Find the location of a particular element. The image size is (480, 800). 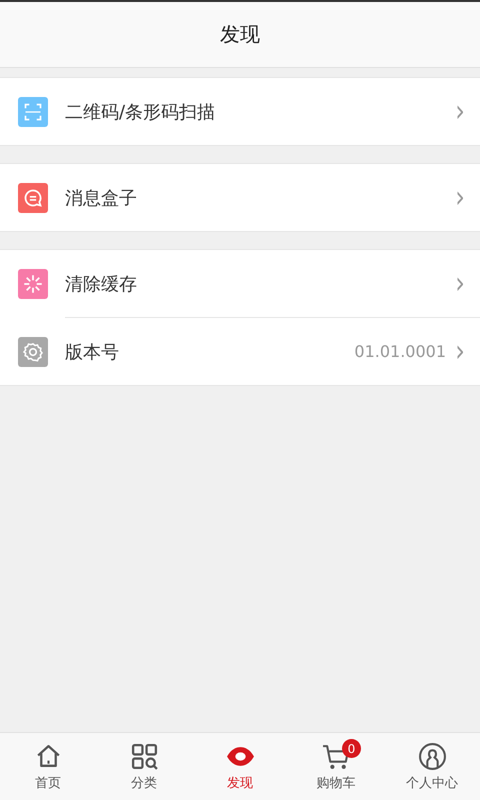

menu-item: 清除缓存 › is located at coordinates (240, 283).